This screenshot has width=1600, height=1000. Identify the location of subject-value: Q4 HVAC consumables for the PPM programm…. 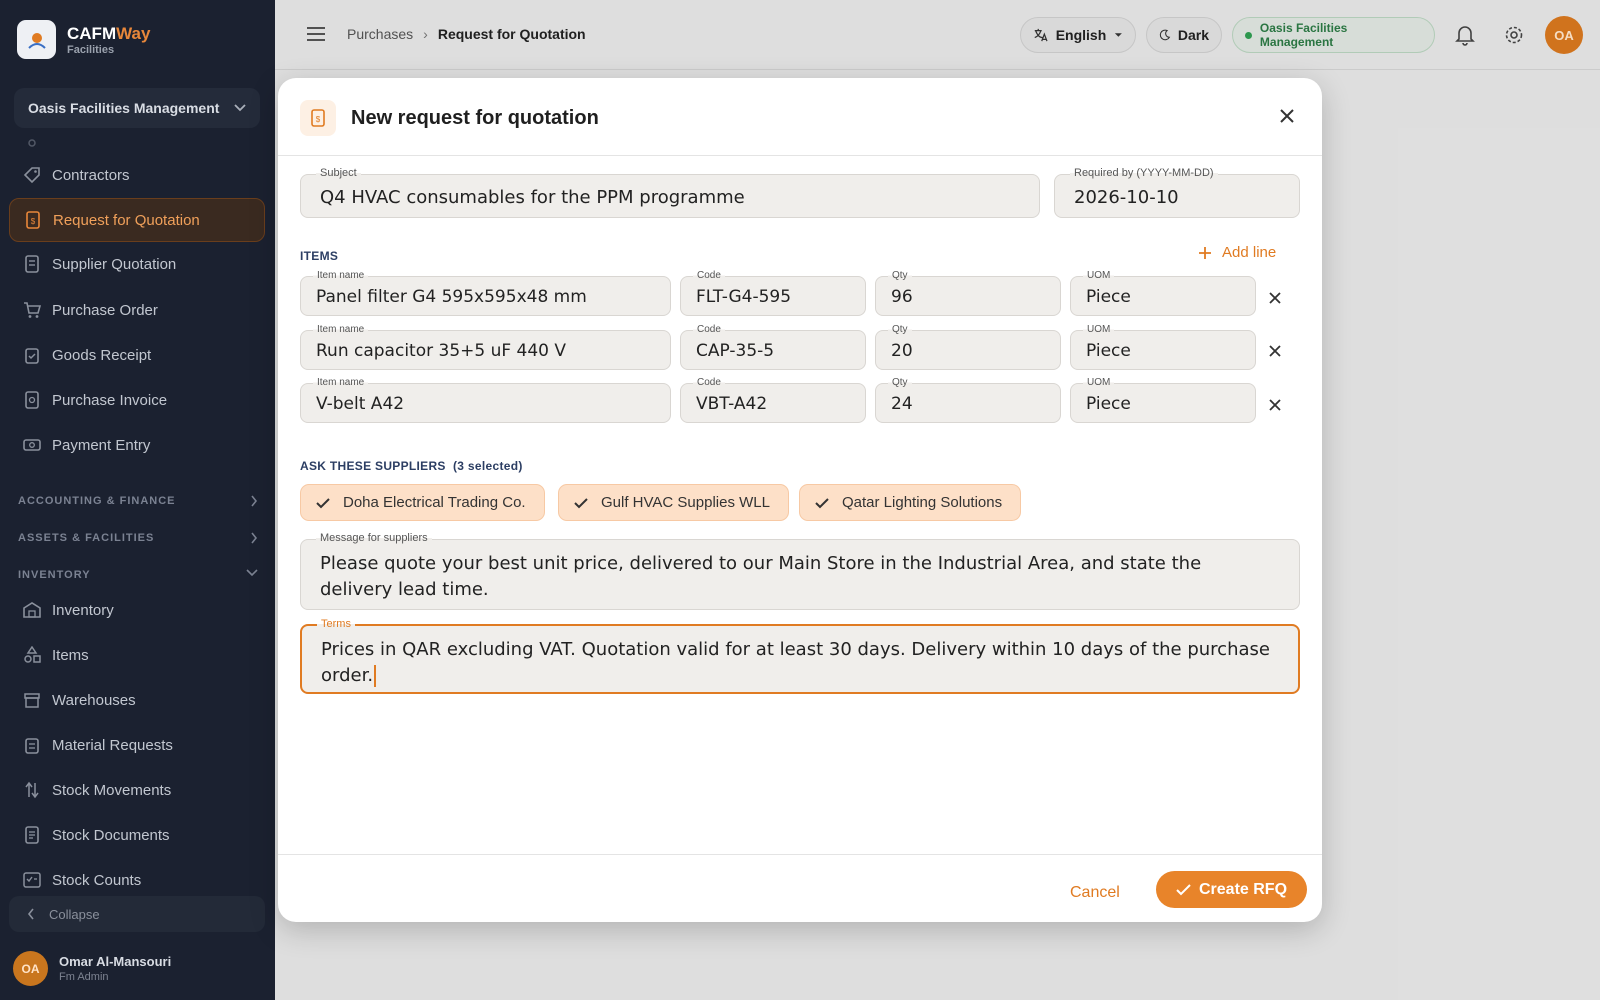
(532, 197).